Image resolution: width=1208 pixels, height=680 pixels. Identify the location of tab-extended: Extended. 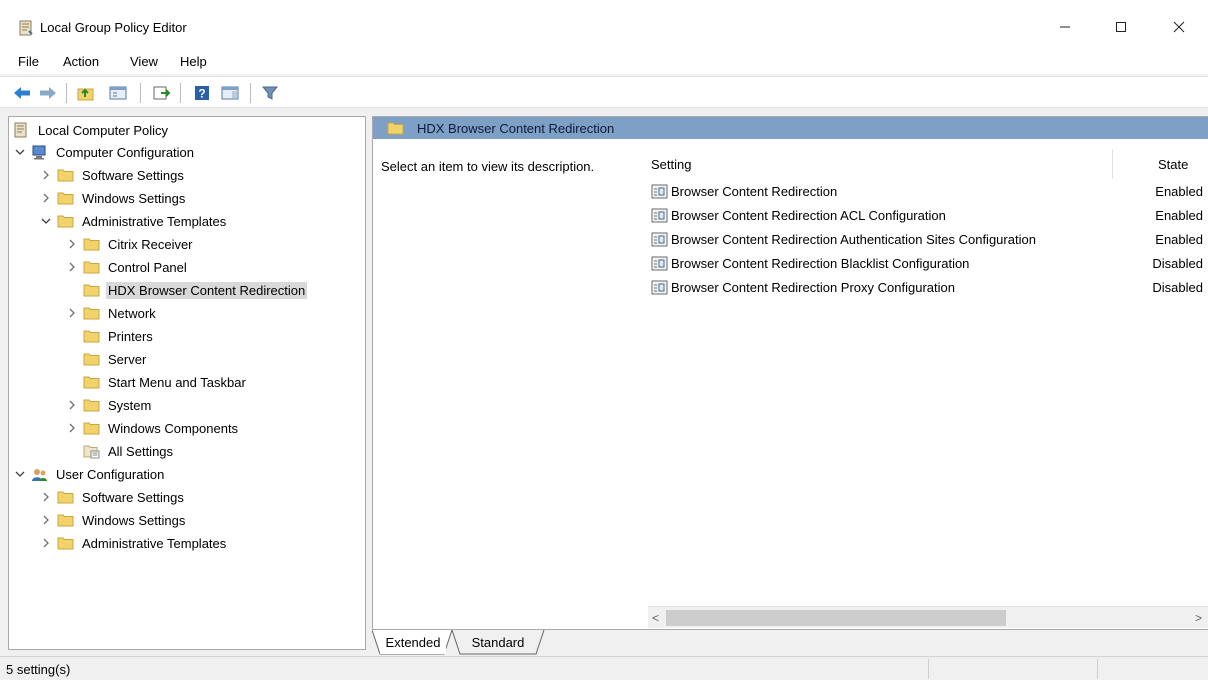
(413, 642).